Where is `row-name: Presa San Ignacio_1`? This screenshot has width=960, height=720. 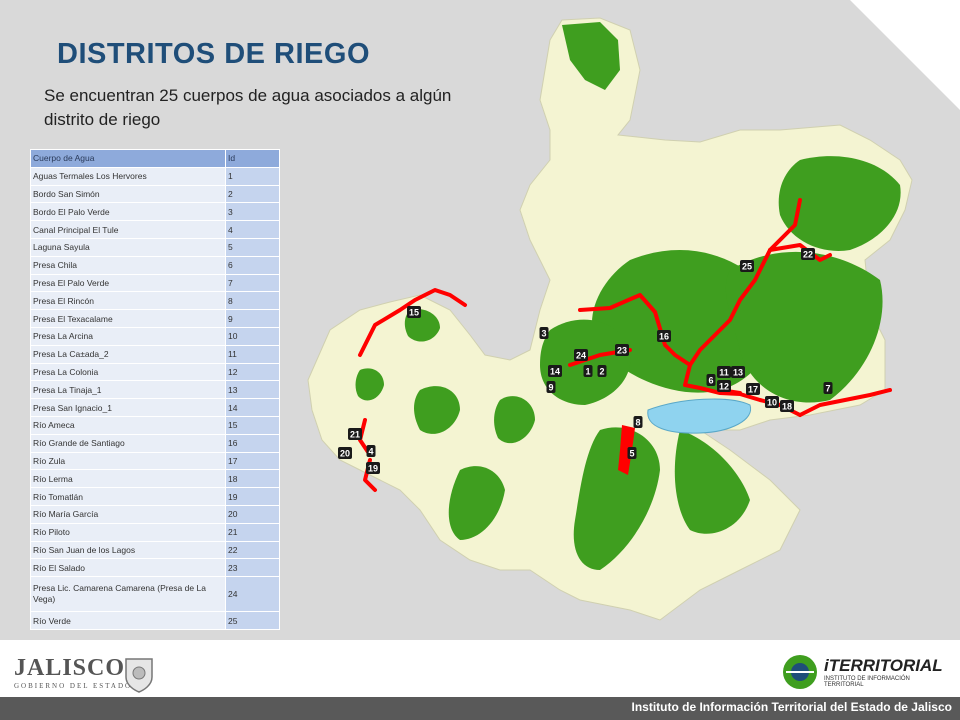
row-name: Presa San Ignacio_1 is located at coordinates (128, 407).